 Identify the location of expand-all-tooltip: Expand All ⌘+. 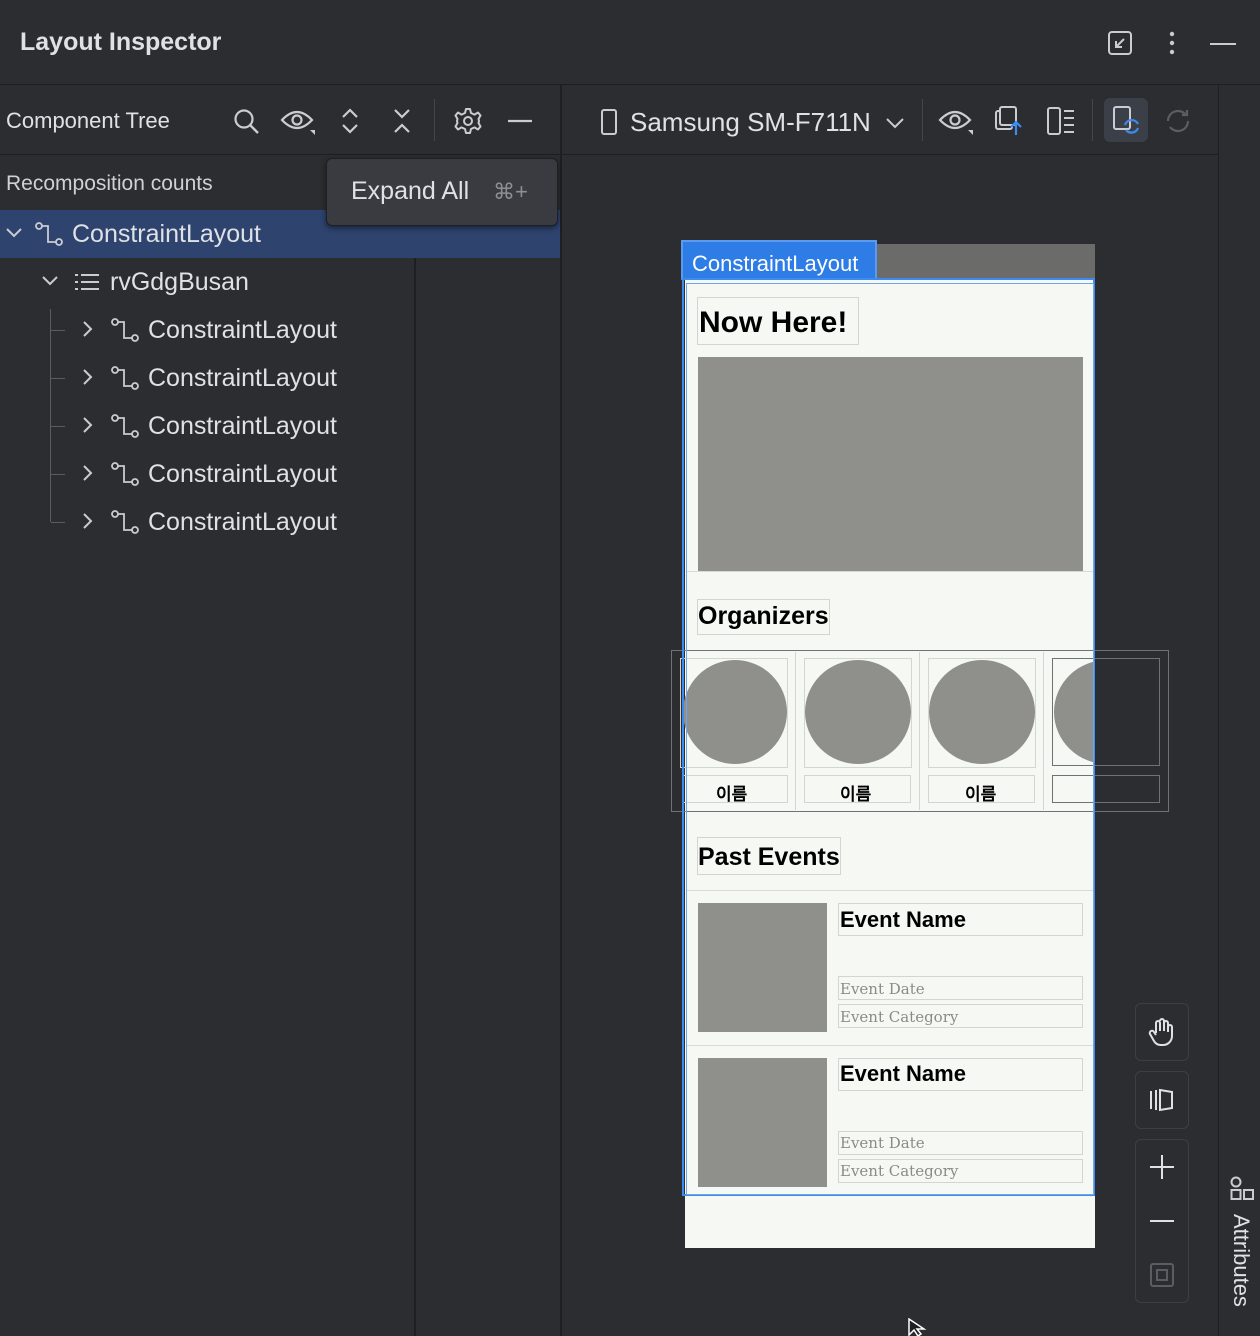
(442, 192).